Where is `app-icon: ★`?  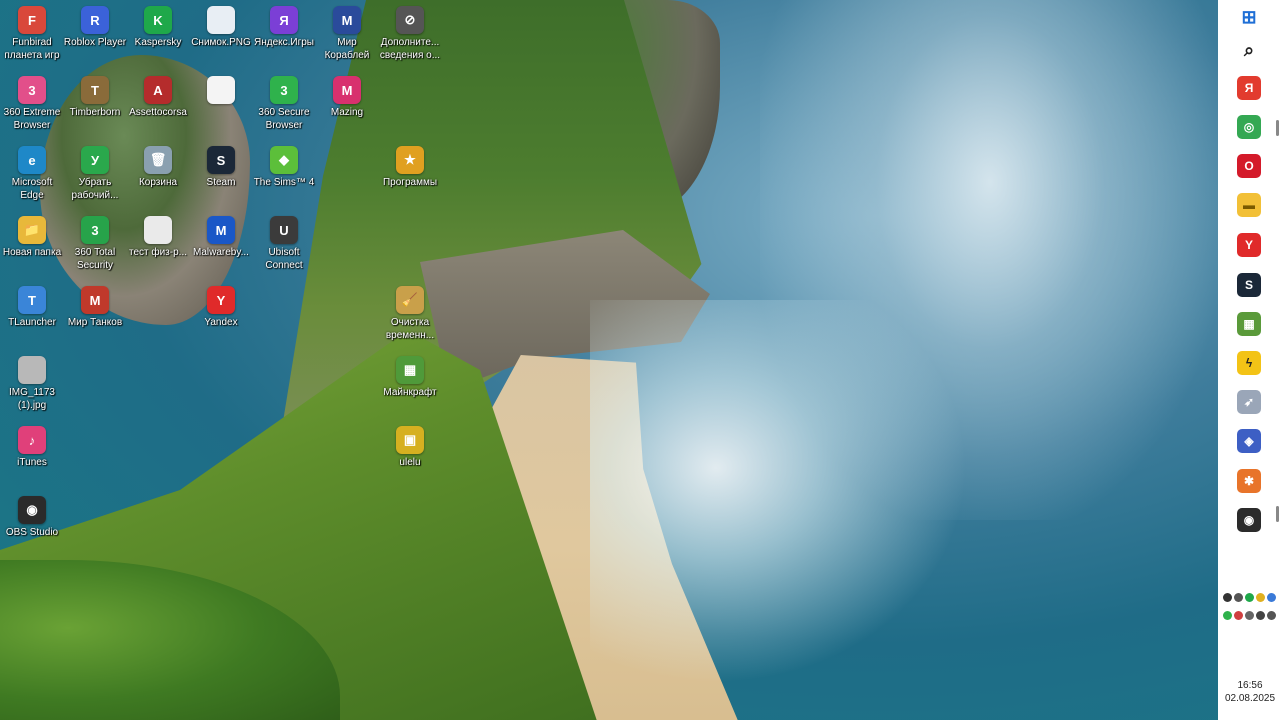
app-icon: ★ is located at coordinates (410, 160).